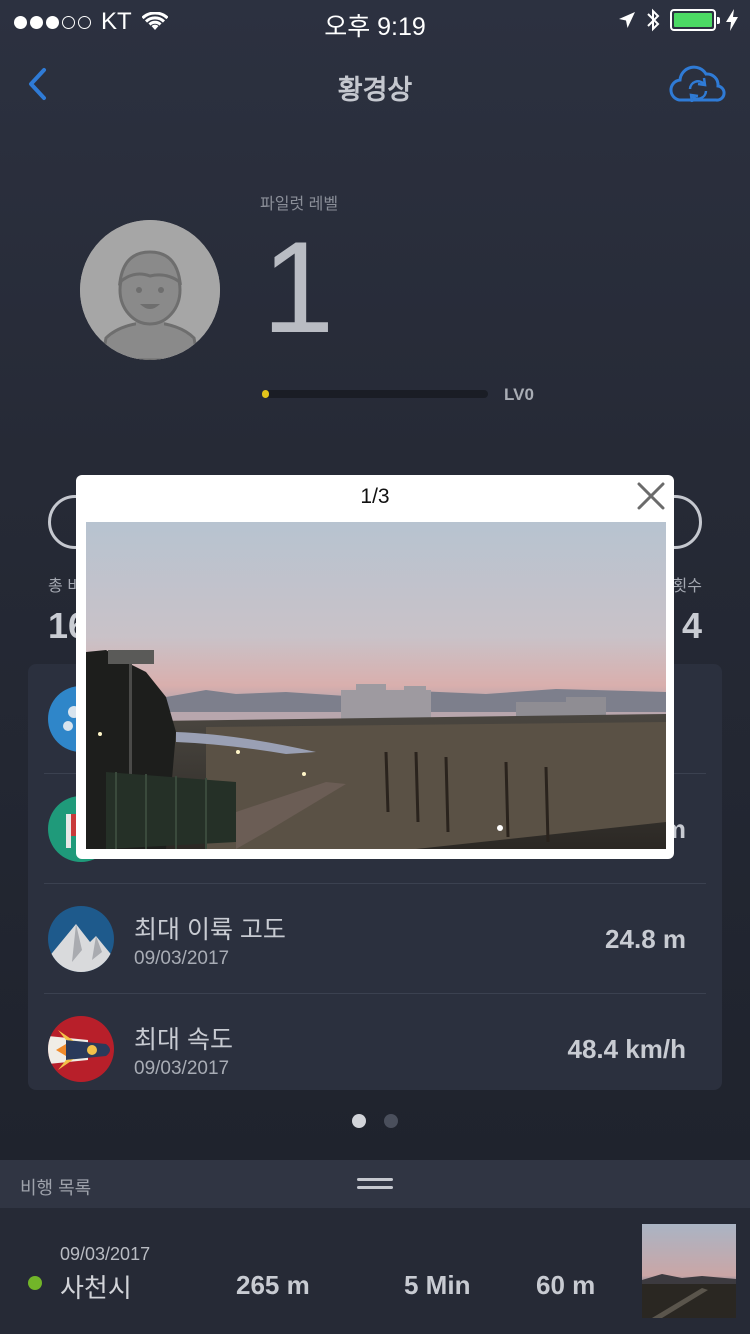  Describe the element at coordinates (626, 1049) in the screenshot. I see `record-value: 48.4 km/h` at that location.